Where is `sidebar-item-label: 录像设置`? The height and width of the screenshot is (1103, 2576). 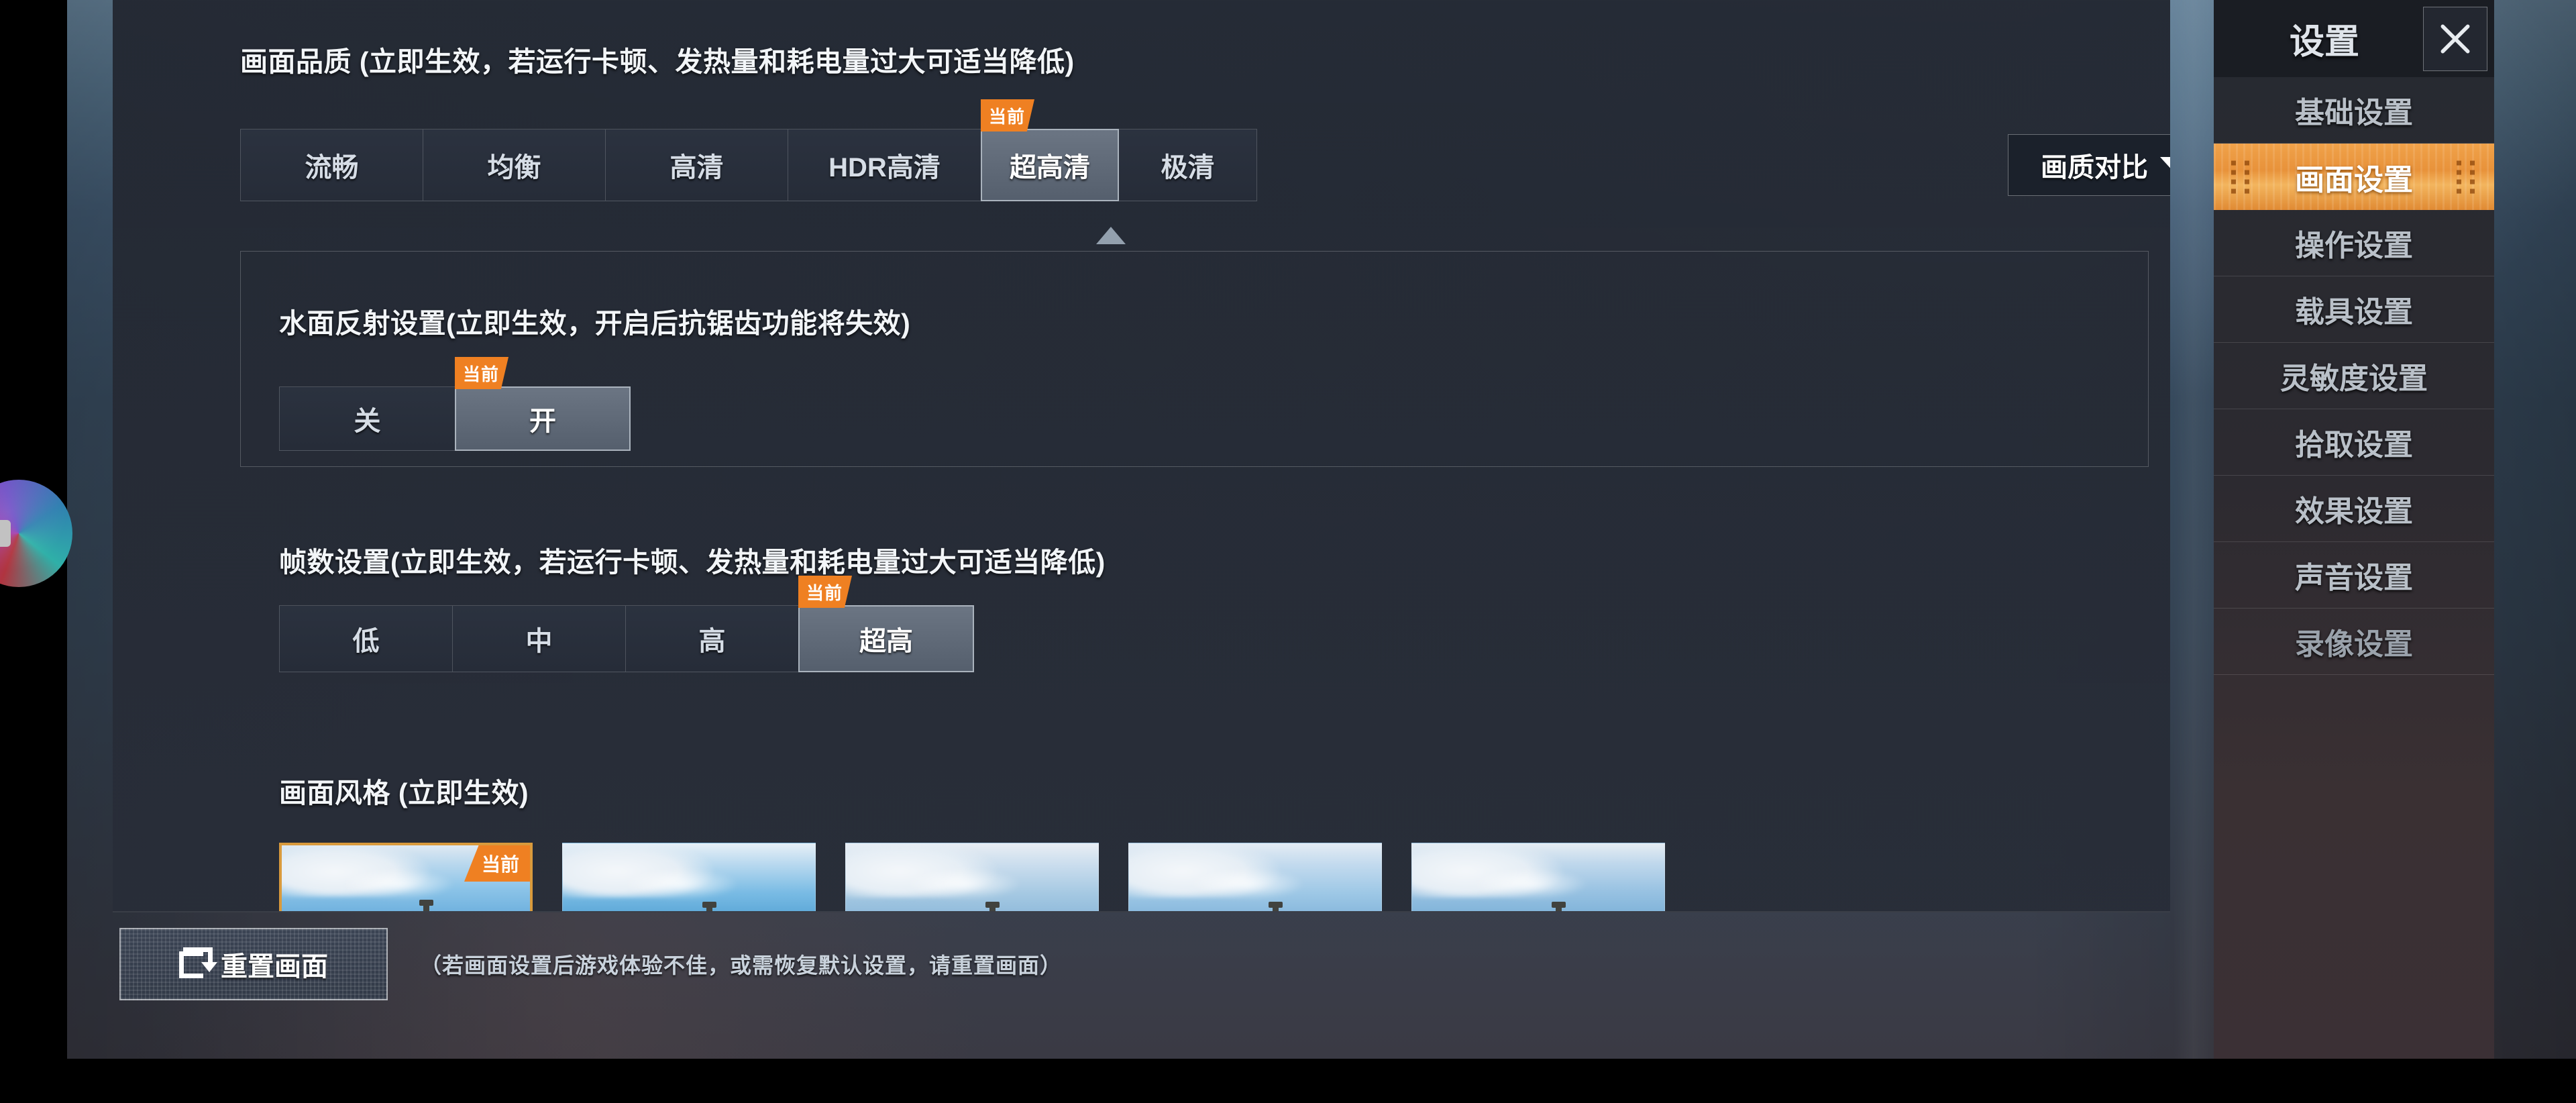
sidebar-item-label: 录像设置 is located at coordinates (2354, 644).